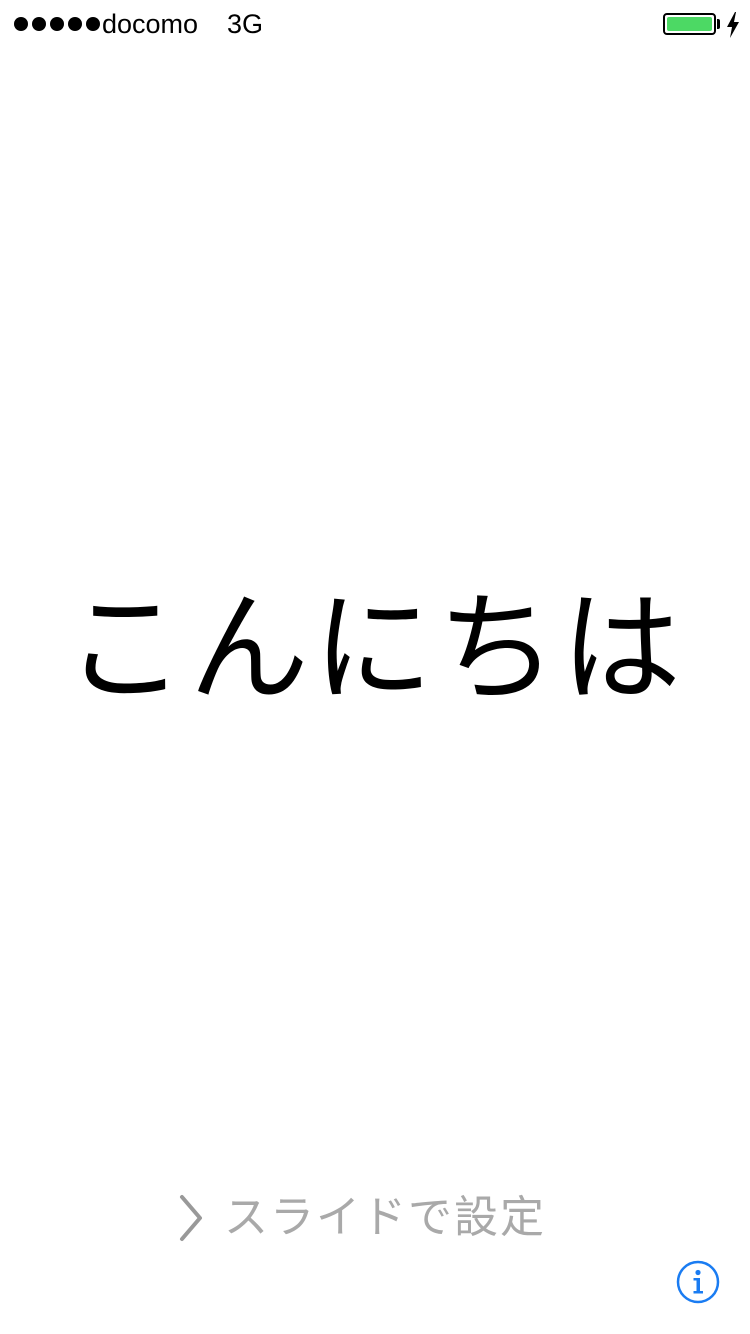 Image resolution: width=750 pixels, height=1334 pixels. I want to click on battery-icon, so click(689, 24).